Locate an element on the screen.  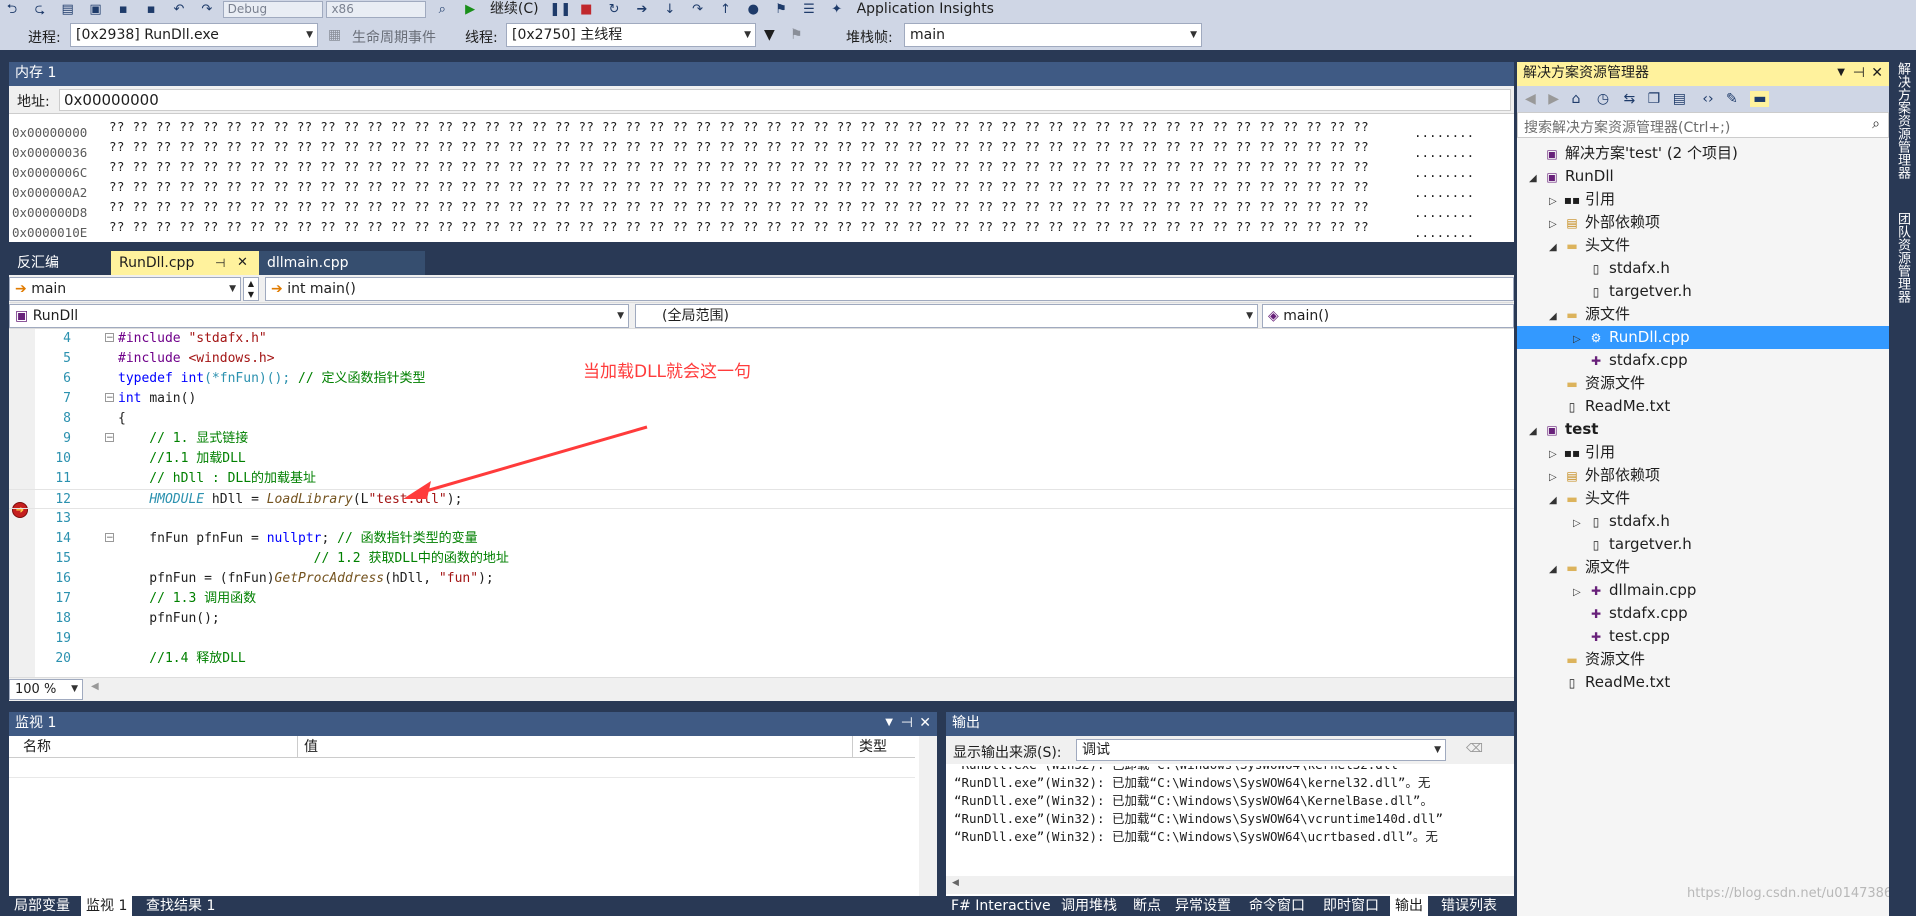
column-name: 名称 is located at coordinates (37, 747).